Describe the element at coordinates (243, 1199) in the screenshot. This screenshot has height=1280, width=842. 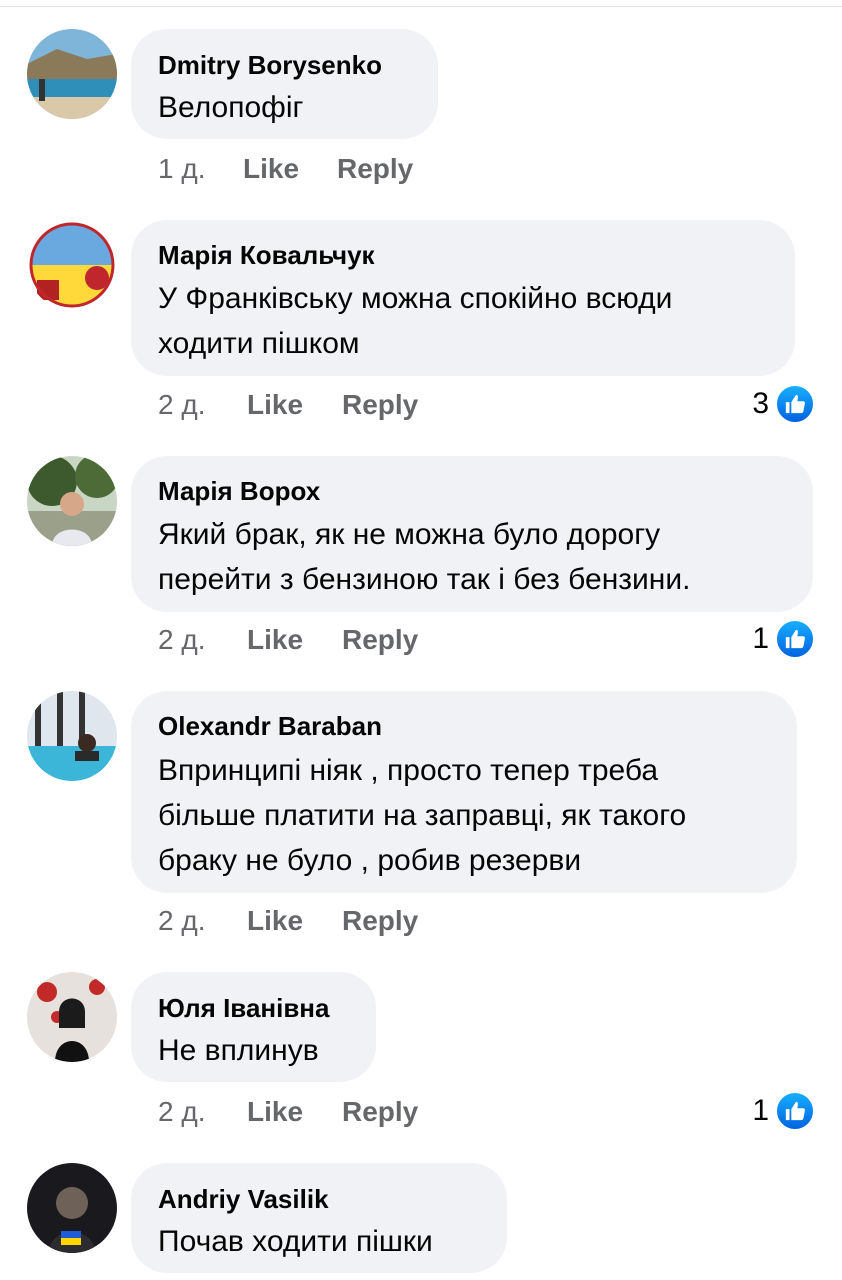
I see `author-name: Andriy Vasilik` at that location.